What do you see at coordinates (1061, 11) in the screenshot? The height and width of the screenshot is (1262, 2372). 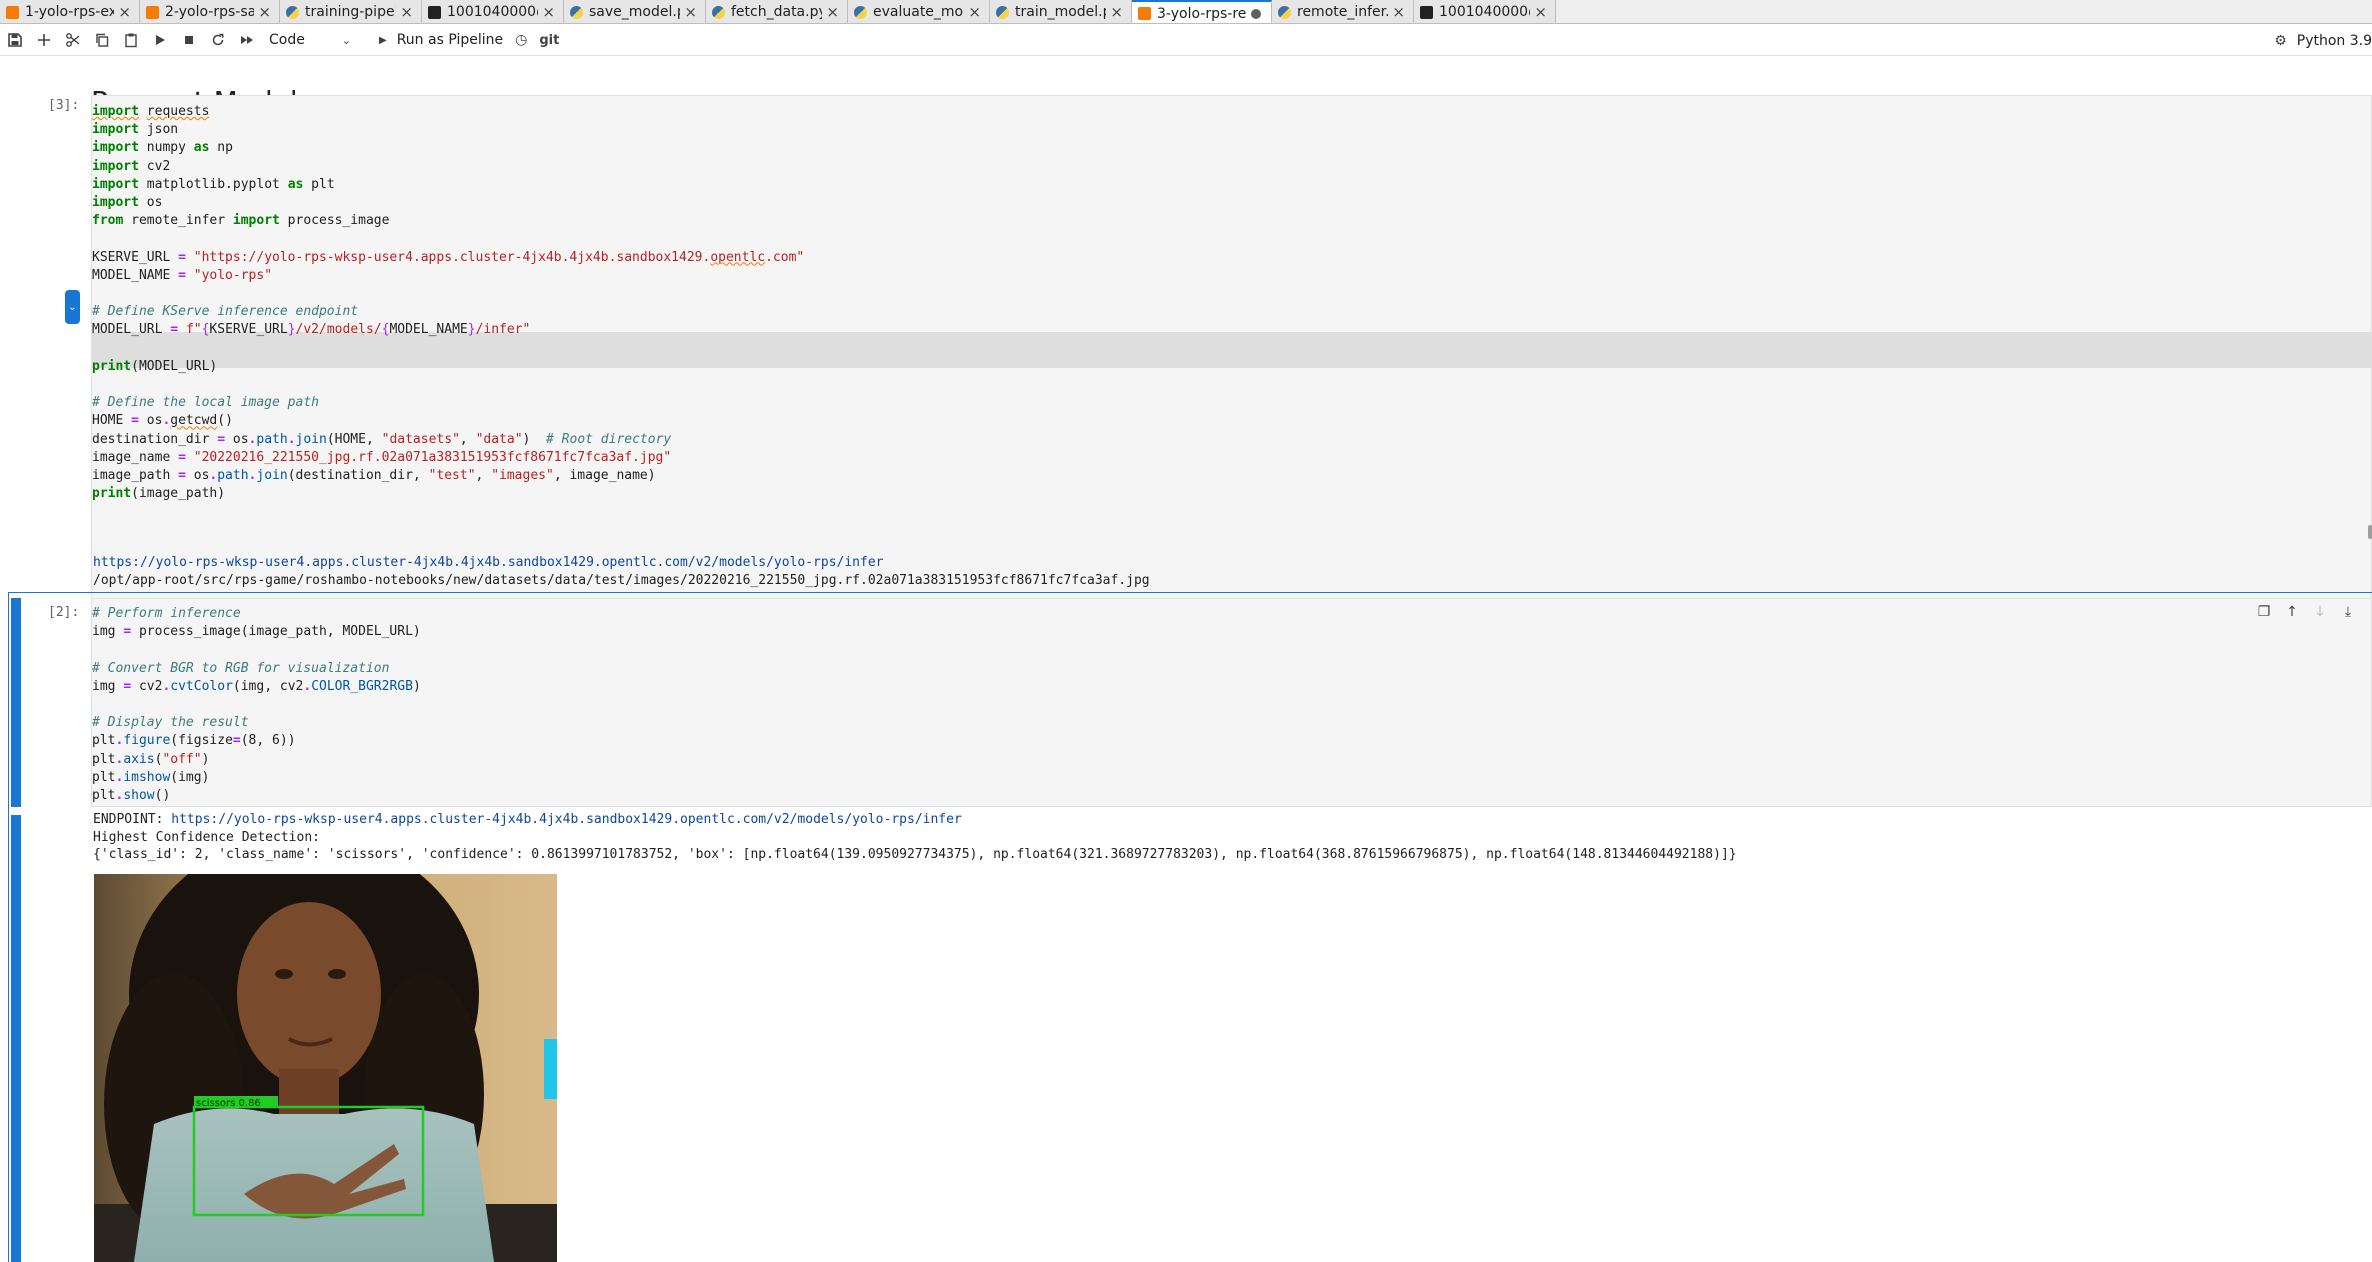 I see `tab-train-model-py: train_model.py×` at bounding box center [1061, 11].